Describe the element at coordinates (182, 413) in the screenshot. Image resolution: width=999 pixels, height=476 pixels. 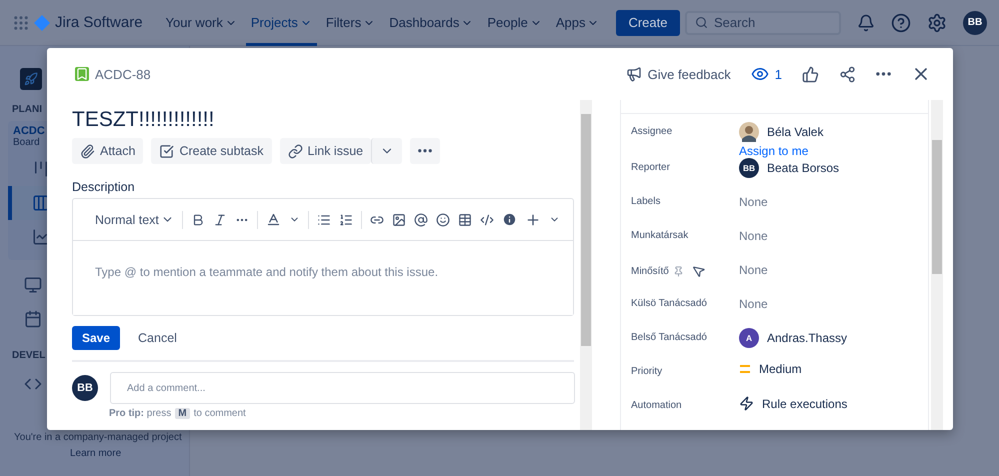
I see `keyboard-key: M` at that location.